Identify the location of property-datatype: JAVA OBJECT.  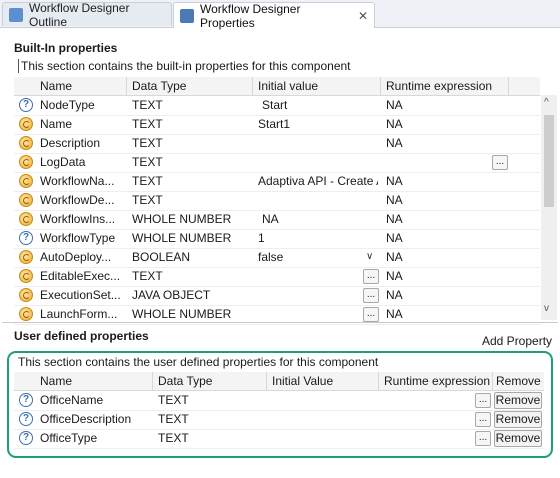
(171, 295).